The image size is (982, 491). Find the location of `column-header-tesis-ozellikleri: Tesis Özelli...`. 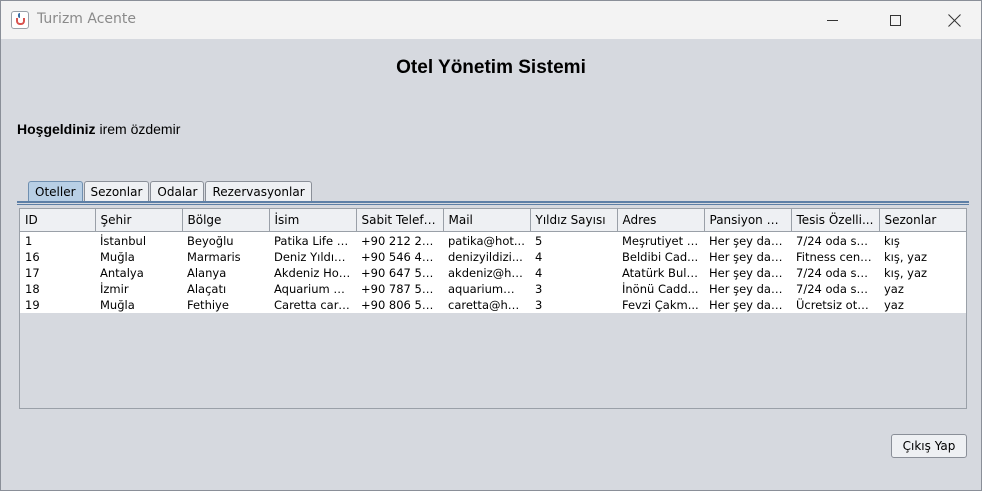

column-header-tesis-ozellikleri: Tesis Özelli... is located at coordinates (835, 220).